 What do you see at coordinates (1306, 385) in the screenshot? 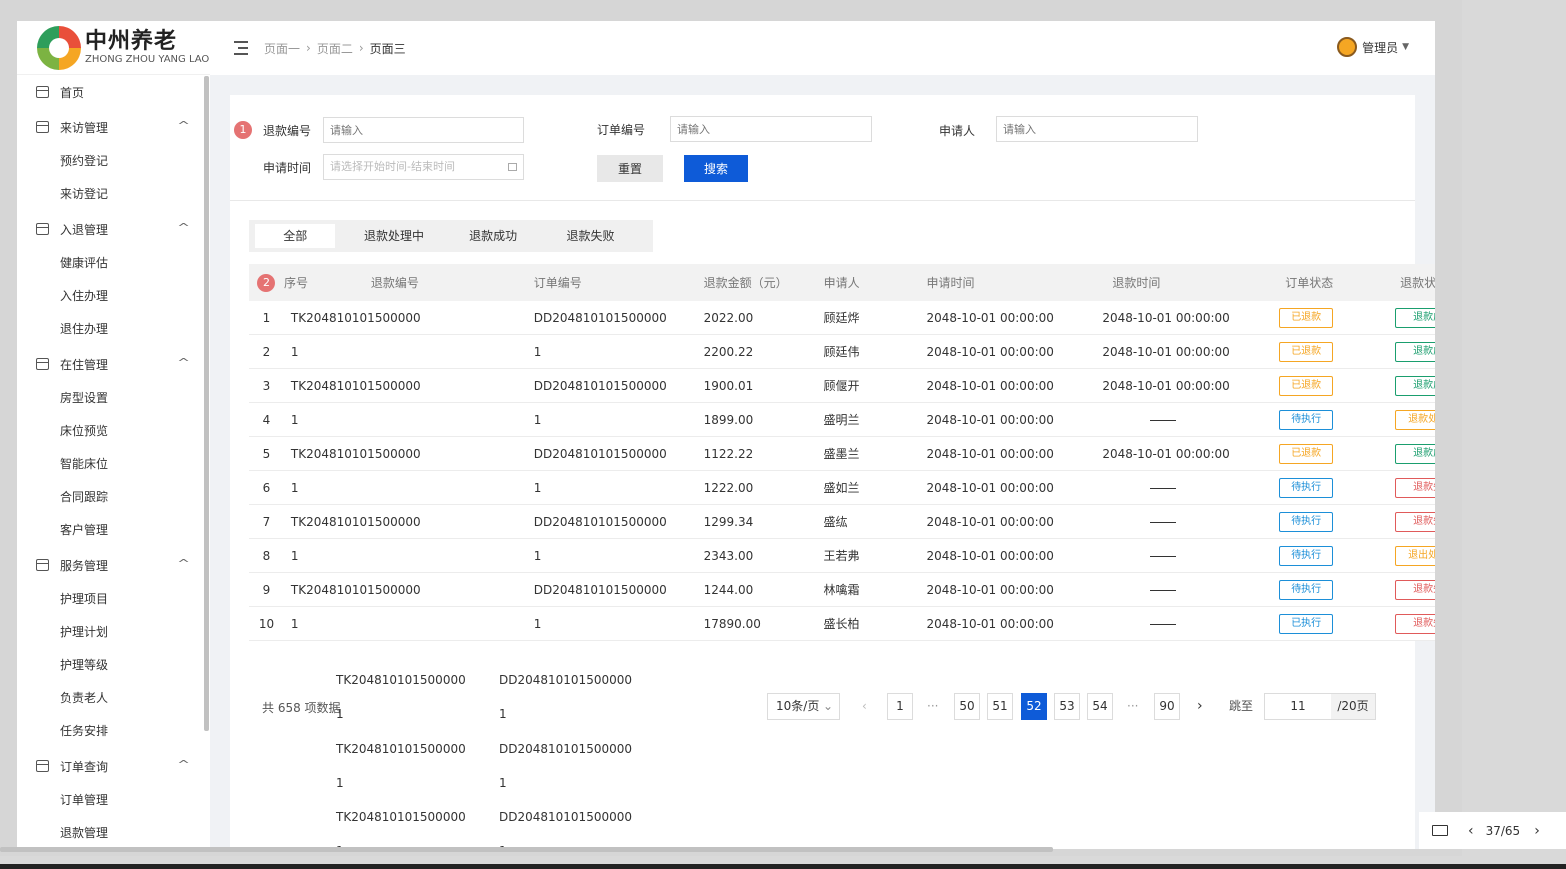
I see `order-status-badge: 已退款` at bounding box center [1306, 385].